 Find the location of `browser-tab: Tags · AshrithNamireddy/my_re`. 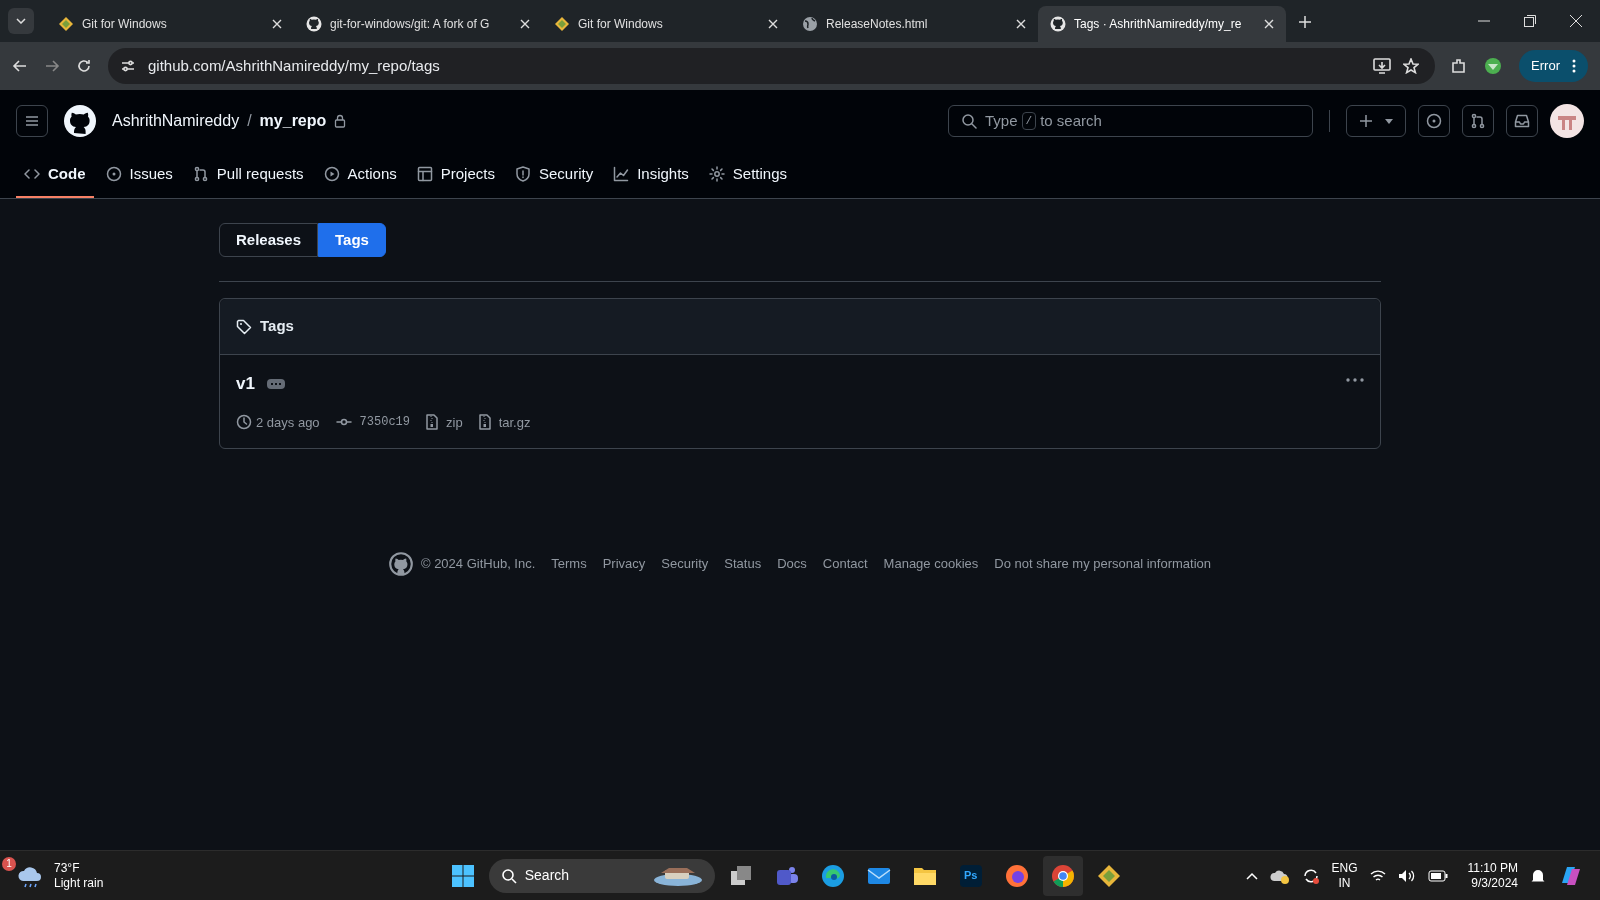

browser-tab: Tags · AshrithNamireddy/my_re is located at coordinates (1162, 24).